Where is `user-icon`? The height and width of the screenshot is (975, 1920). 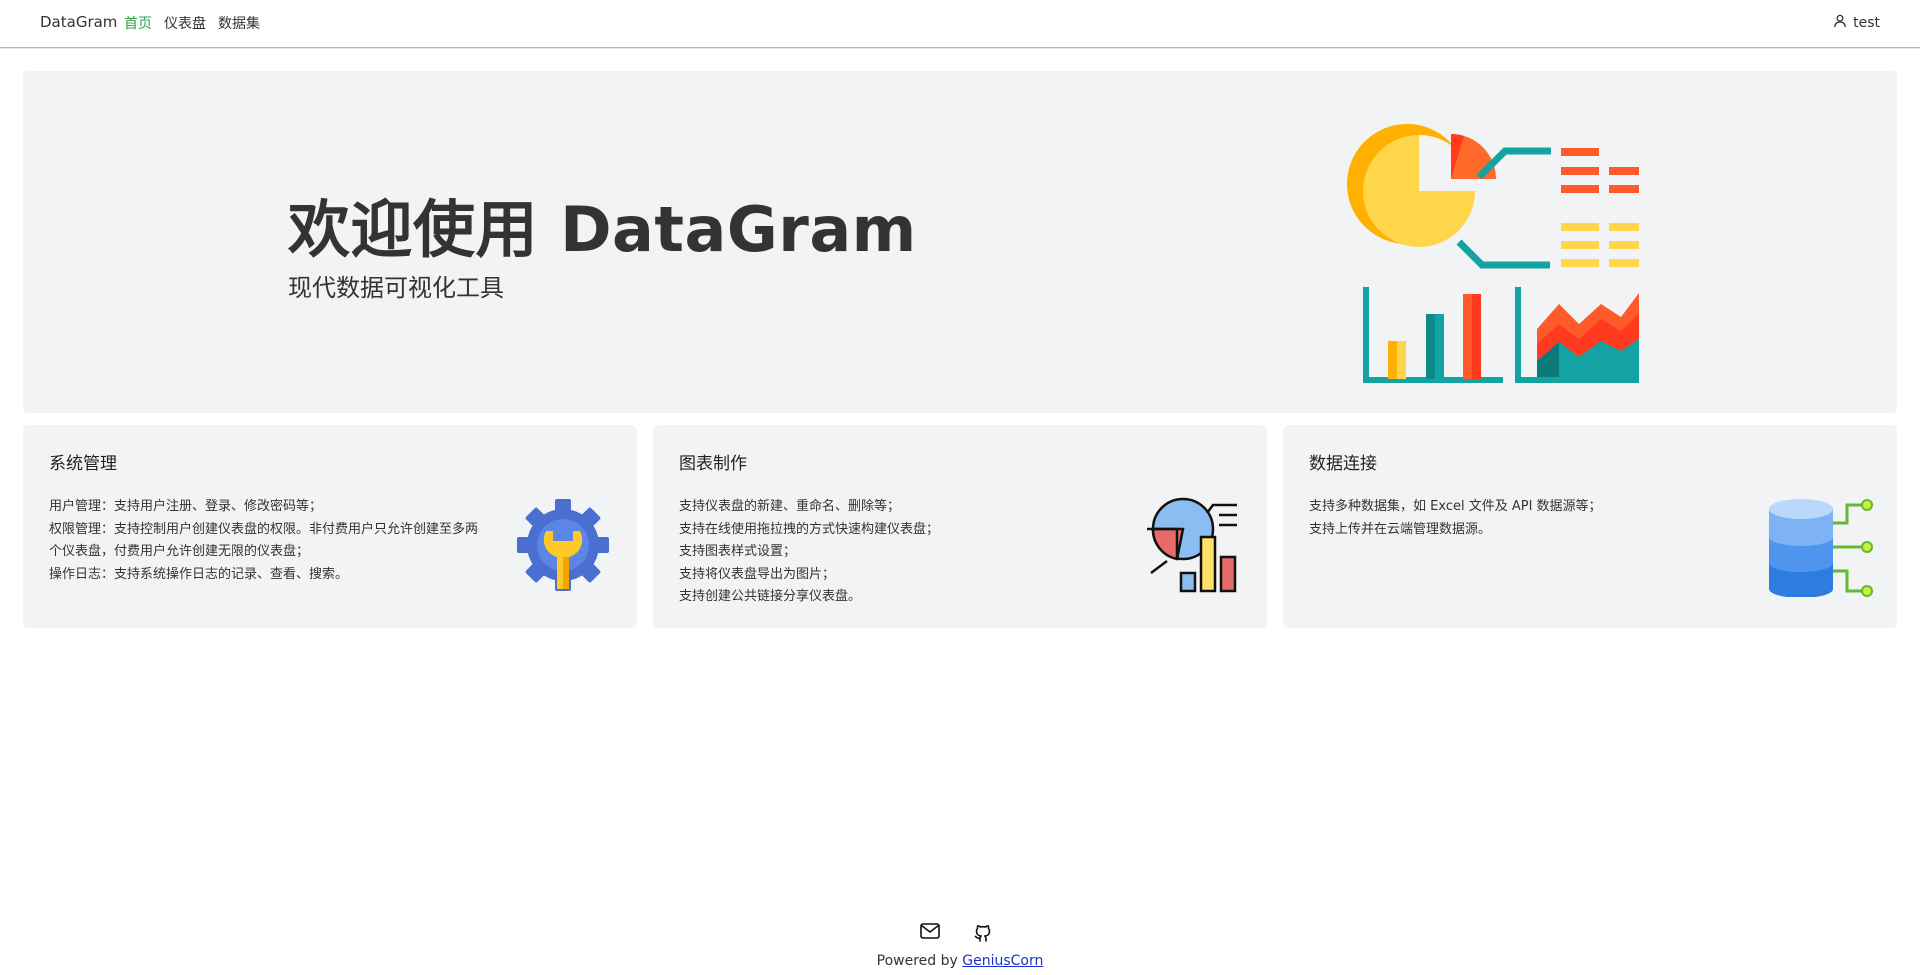 user-icon is located at coordinates (1840, 23).